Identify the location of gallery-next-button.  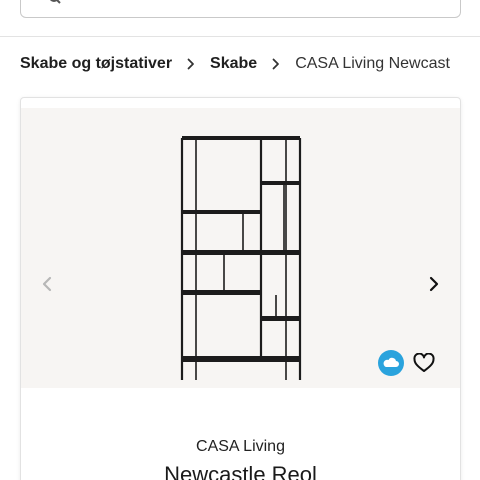
(434, 284).